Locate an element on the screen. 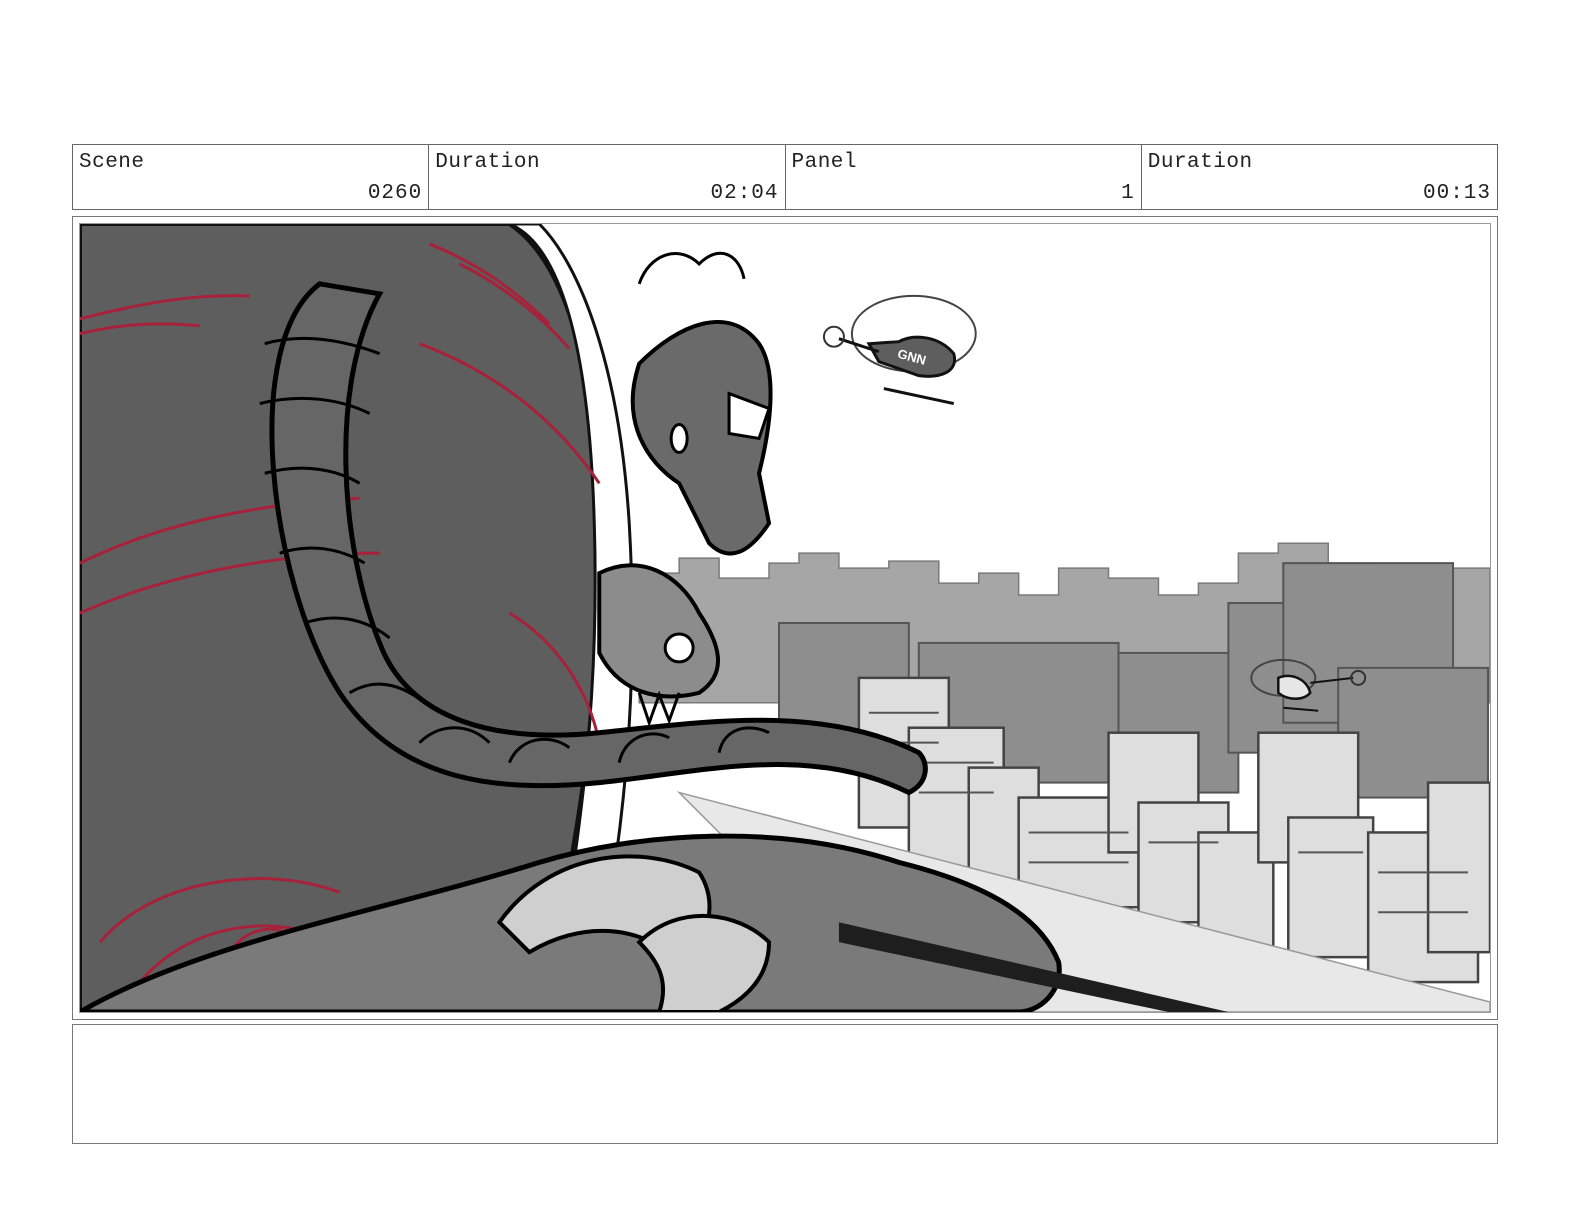 Image resolution: width=1582 pixels, height=1225 pixels. scene-label: Scene is located at coordinates (112, 162).